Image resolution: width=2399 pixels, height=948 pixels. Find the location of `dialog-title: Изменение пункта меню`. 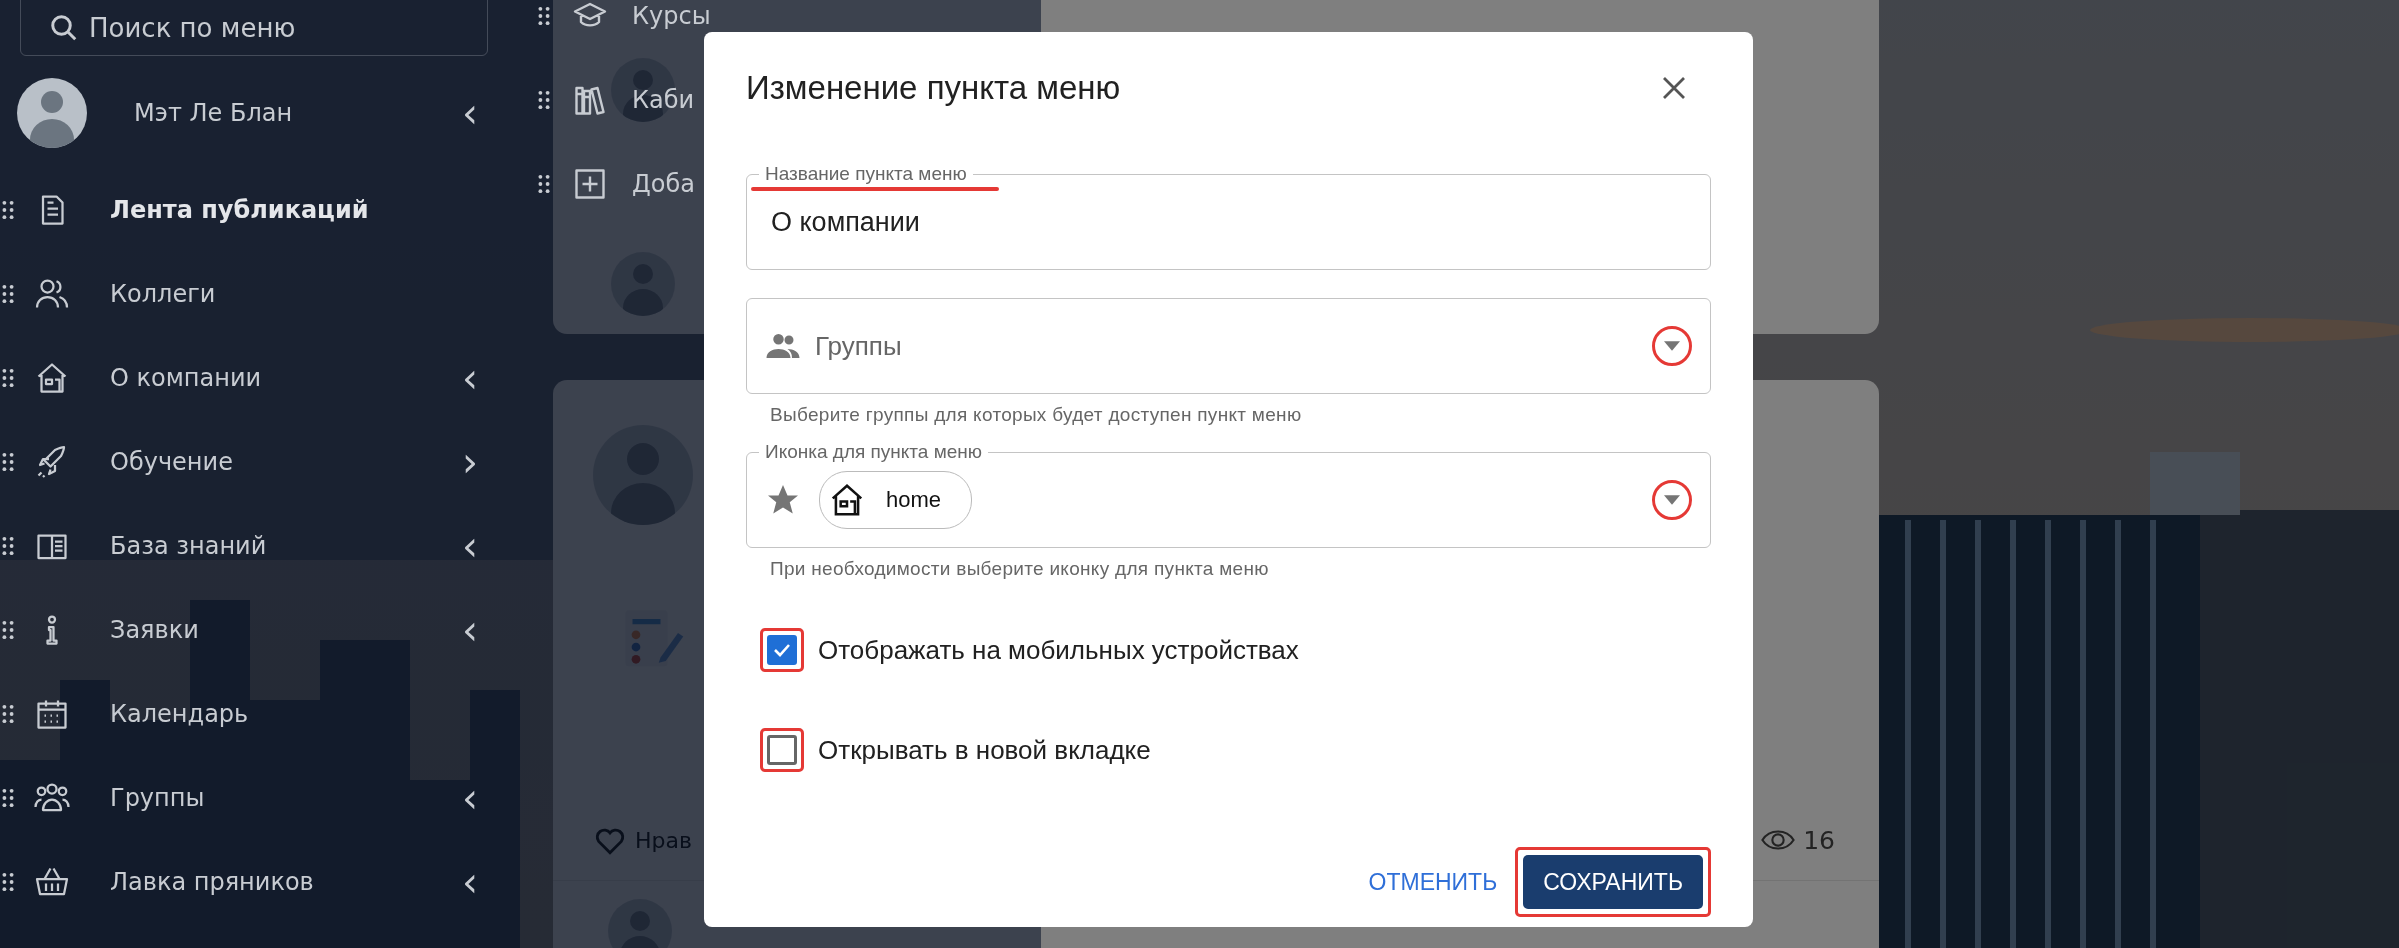

dialog-title: Изменение пункта меню is located at coordinates (933, 88).